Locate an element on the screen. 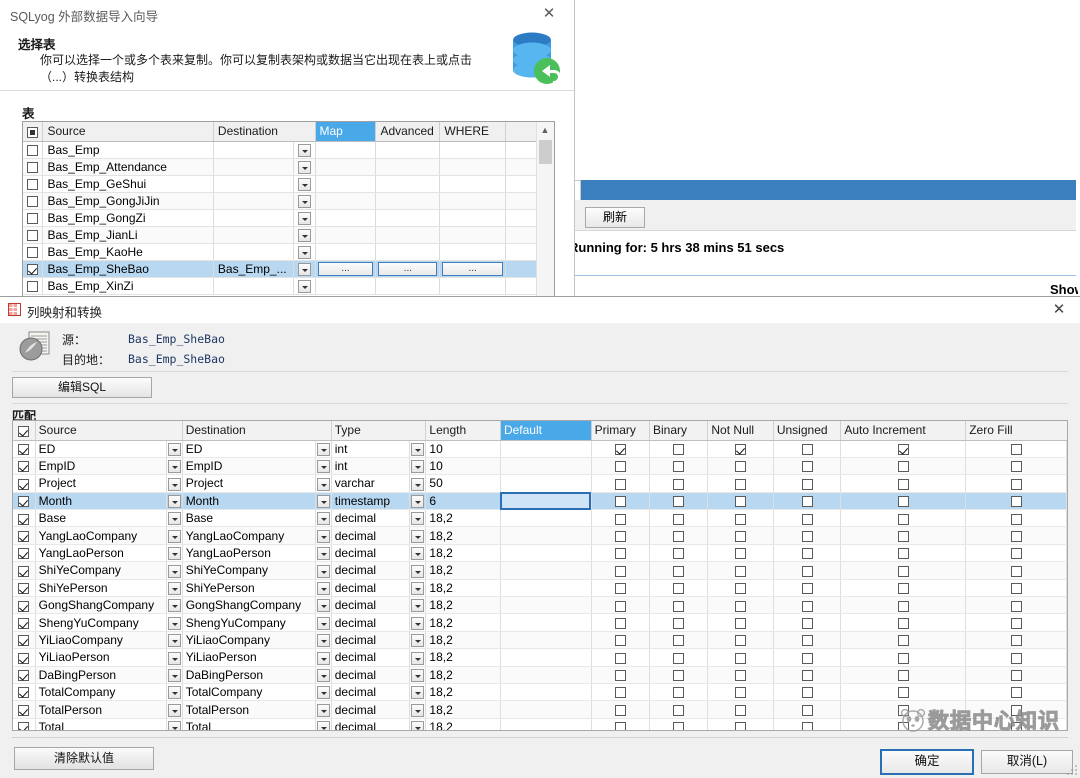 The width and height of the screenshot is (1080, 778). cell-source: YangLaoCompany is located at coordinates (101, 535).